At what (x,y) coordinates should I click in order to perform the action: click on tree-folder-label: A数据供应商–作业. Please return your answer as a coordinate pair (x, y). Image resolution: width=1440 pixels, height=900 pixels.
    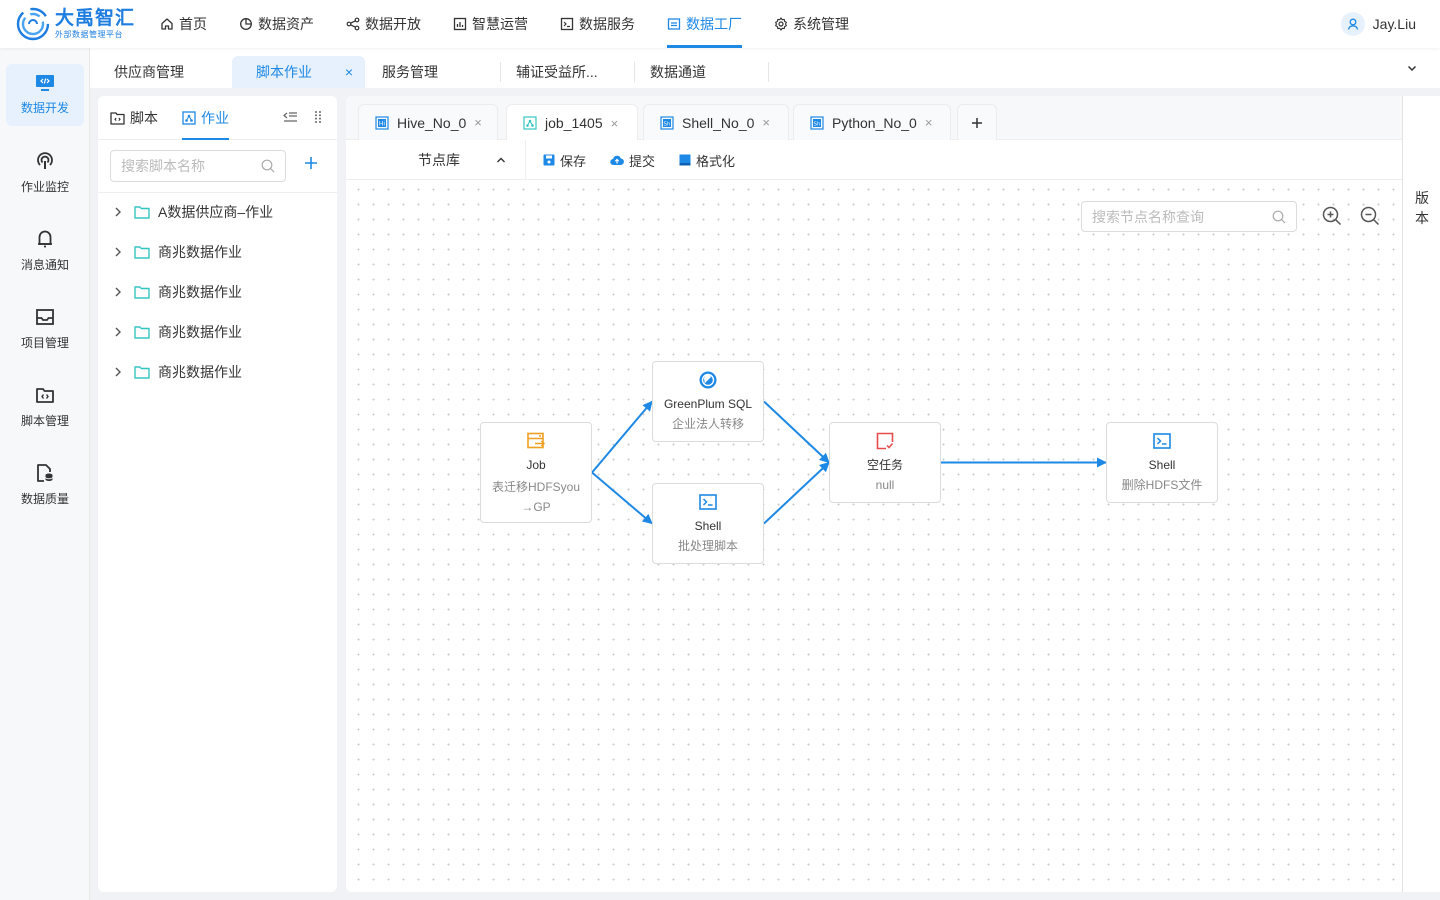
    Looking at the image, I should click on (216, 212).